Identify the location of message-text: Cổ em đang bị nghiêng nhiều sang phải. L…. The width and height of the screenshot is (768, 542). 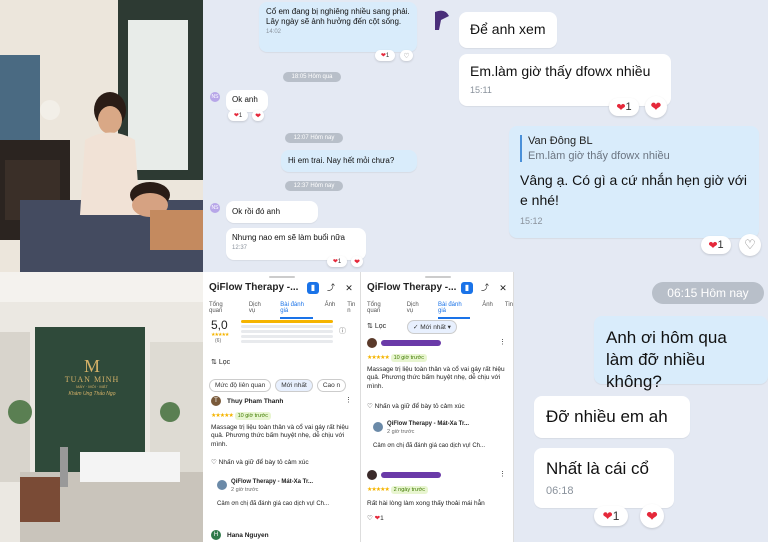
(338, 16).